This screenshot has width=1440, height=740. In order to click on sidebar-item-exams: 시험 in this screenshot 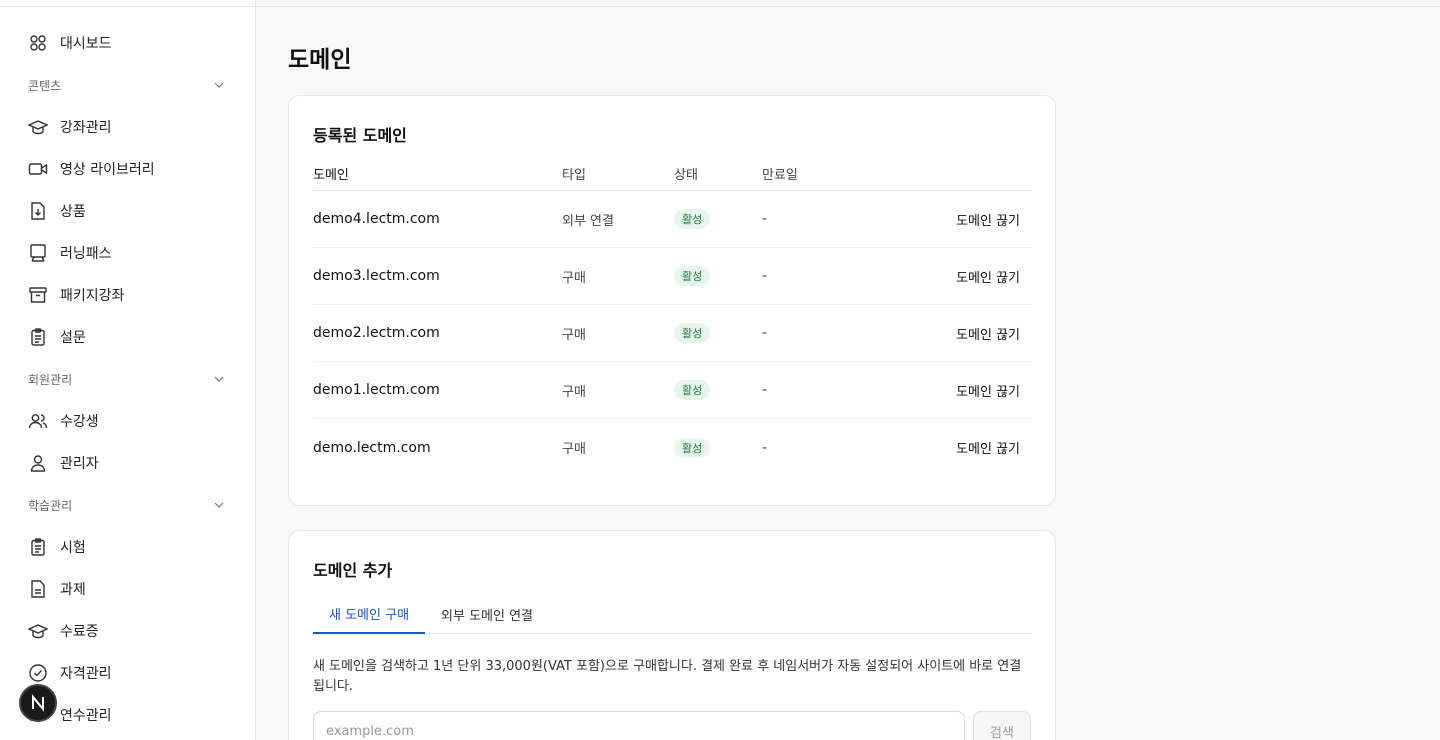, I will do `click(127, 547)`.